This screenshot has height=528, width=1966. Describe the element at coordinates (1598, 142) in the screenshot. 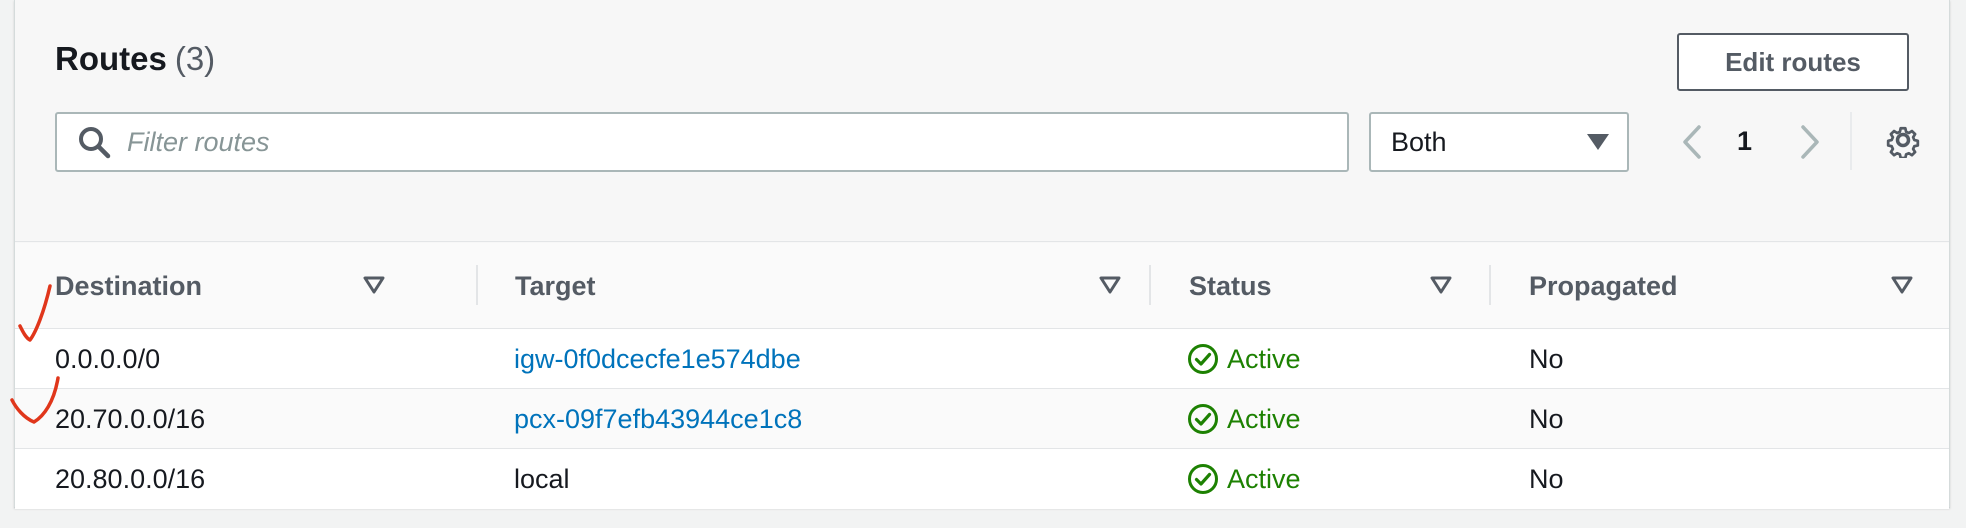

I see `caret-down-icon` at that location.